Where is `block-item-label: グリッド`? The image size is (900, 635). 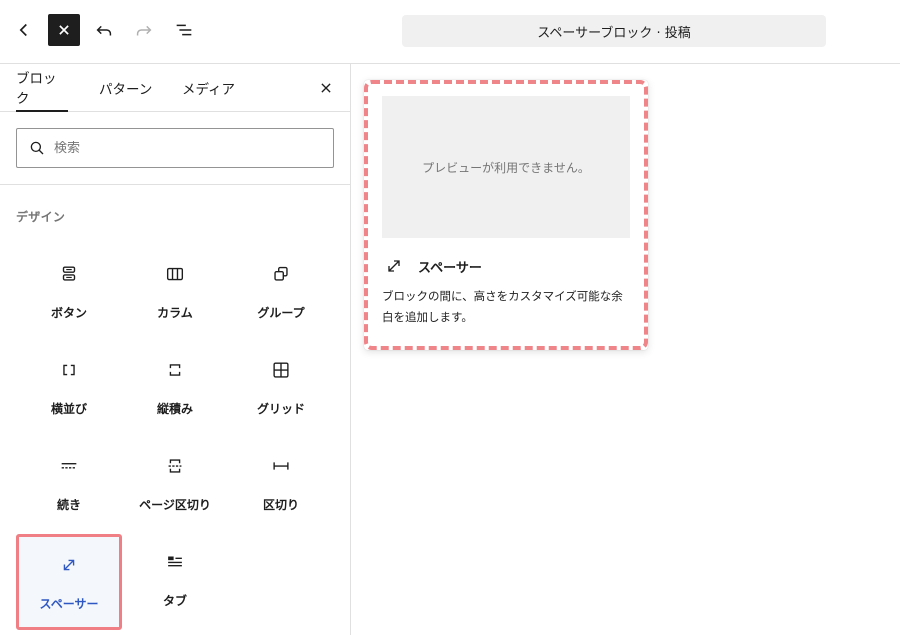 block-item-label: グリッド is located at coordinates (280, 409).